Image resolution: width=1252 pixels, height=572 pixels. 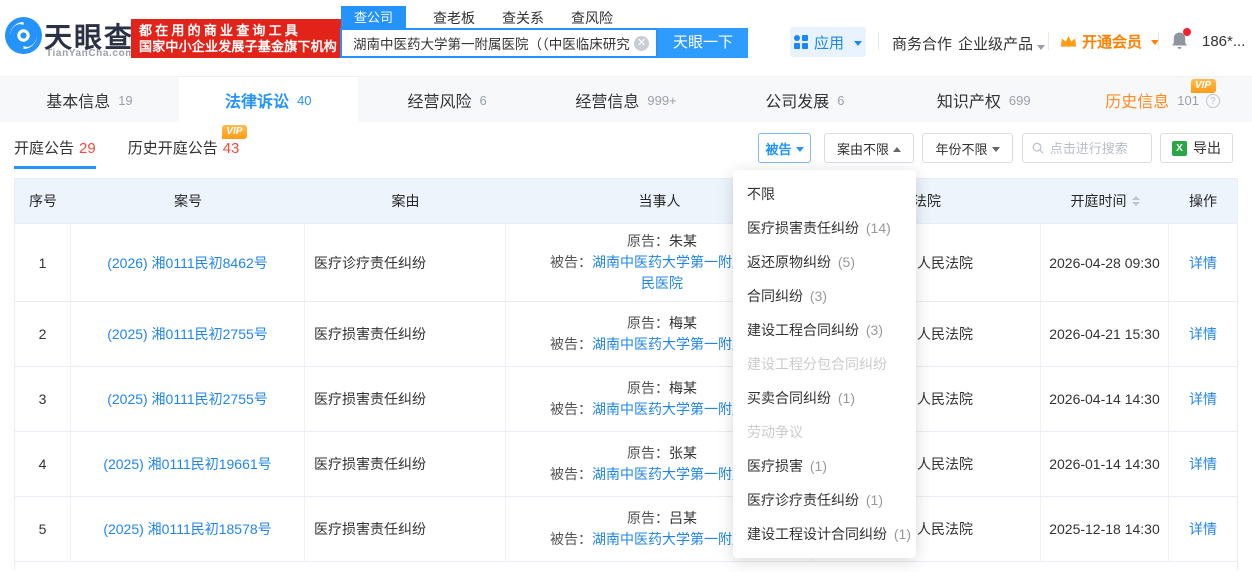 What do you see at coordinates (1187, 32) in the screenshot?
I see `notification-dot` at bounding box center [1187, 32].